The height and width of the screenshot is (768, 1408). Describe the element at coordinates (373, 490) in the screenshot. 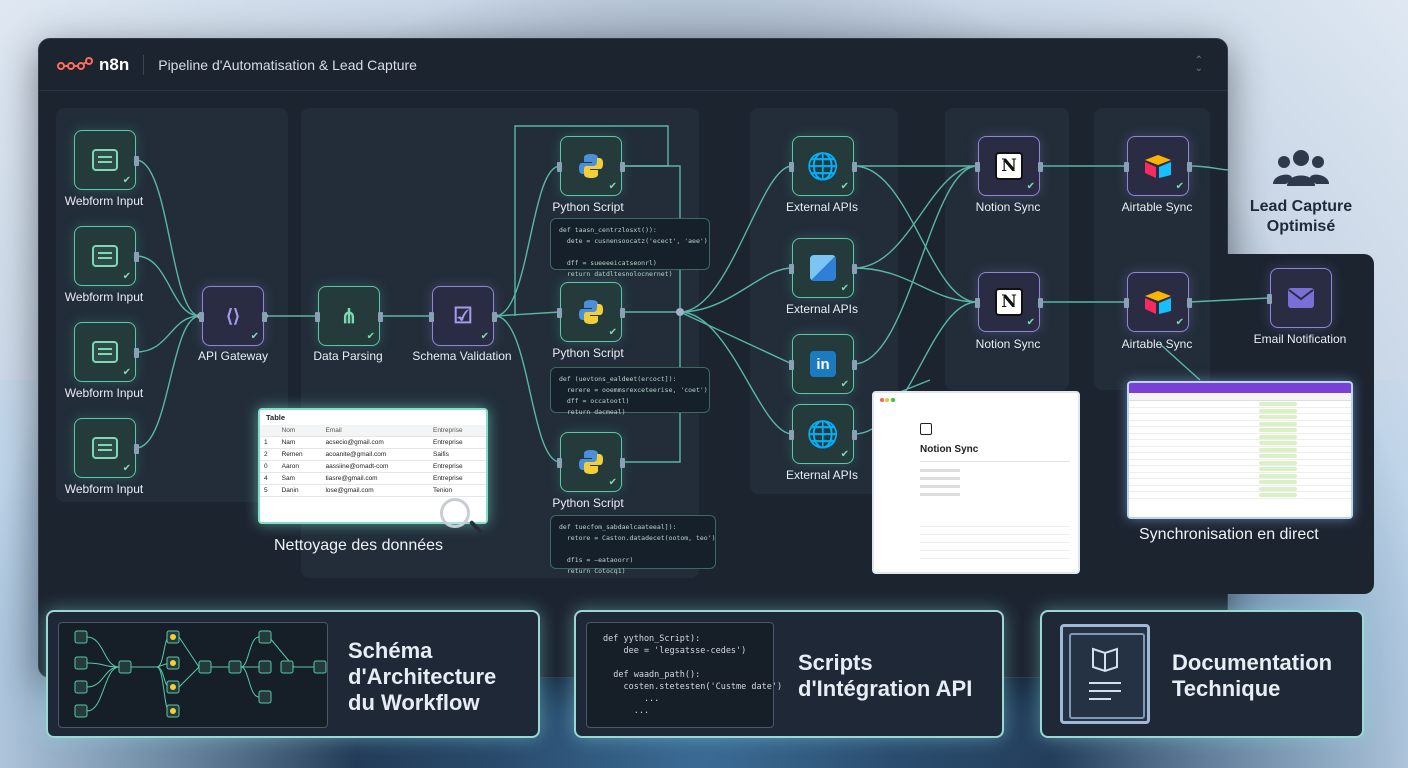

I see `table-row: 5 Danin lose@gmail.com Tenion` at that location.